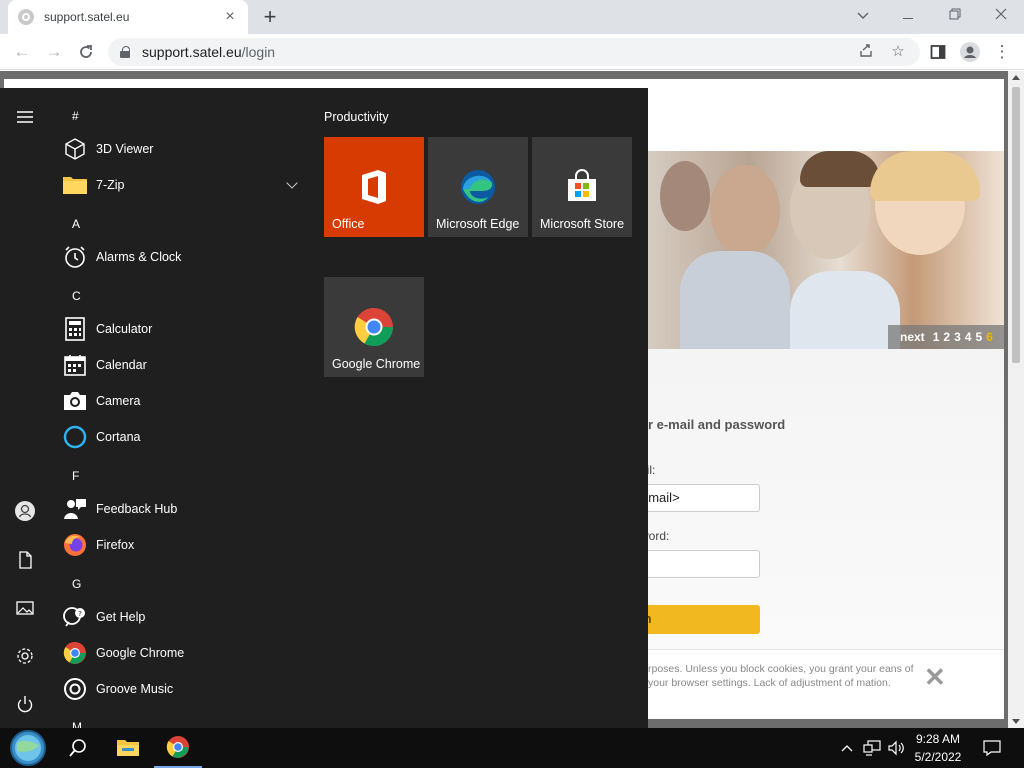 Image resolution: width=1024 pixels, height=768 pixels. What do you see at coordinates (75, 689) in the screenshot?
I see `groove-music-icon` at bounding box center [75, 689].